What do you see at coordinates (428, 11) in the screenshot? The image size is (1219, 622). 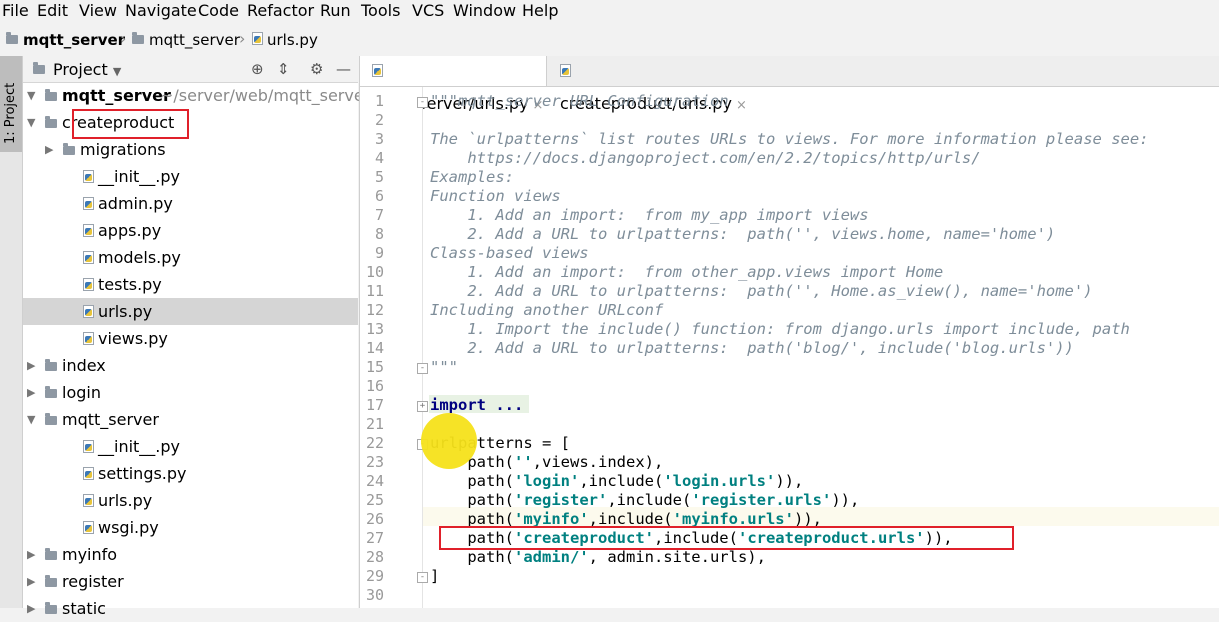 I see `menu-vcs: VCS` at bounding box center [428, 11].